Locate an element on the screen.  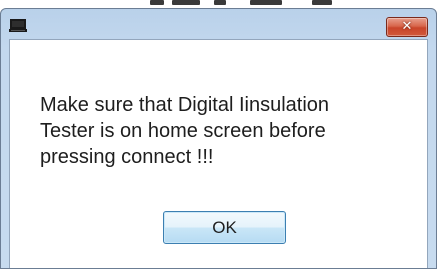
message-line: Make sure that Digital Iinsulation is located at coordinates (185, 105).